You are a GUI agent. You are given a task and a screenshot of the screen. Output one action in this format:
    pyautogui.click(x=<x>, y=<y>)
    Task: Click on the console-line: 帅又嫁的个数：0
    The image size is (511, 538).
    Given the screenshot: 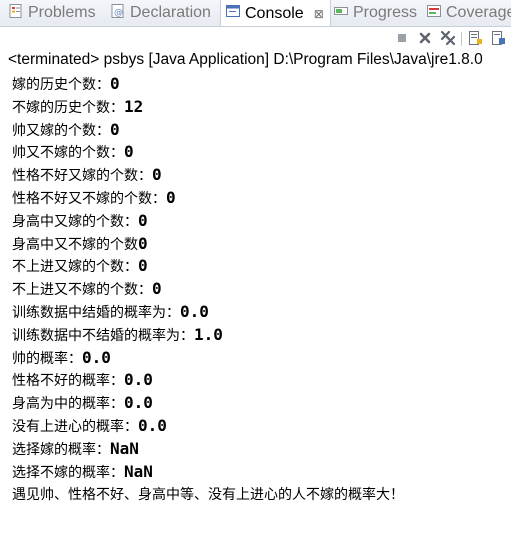 What is the action you would take?
    pyautogui.click(x=261, y=130)
    